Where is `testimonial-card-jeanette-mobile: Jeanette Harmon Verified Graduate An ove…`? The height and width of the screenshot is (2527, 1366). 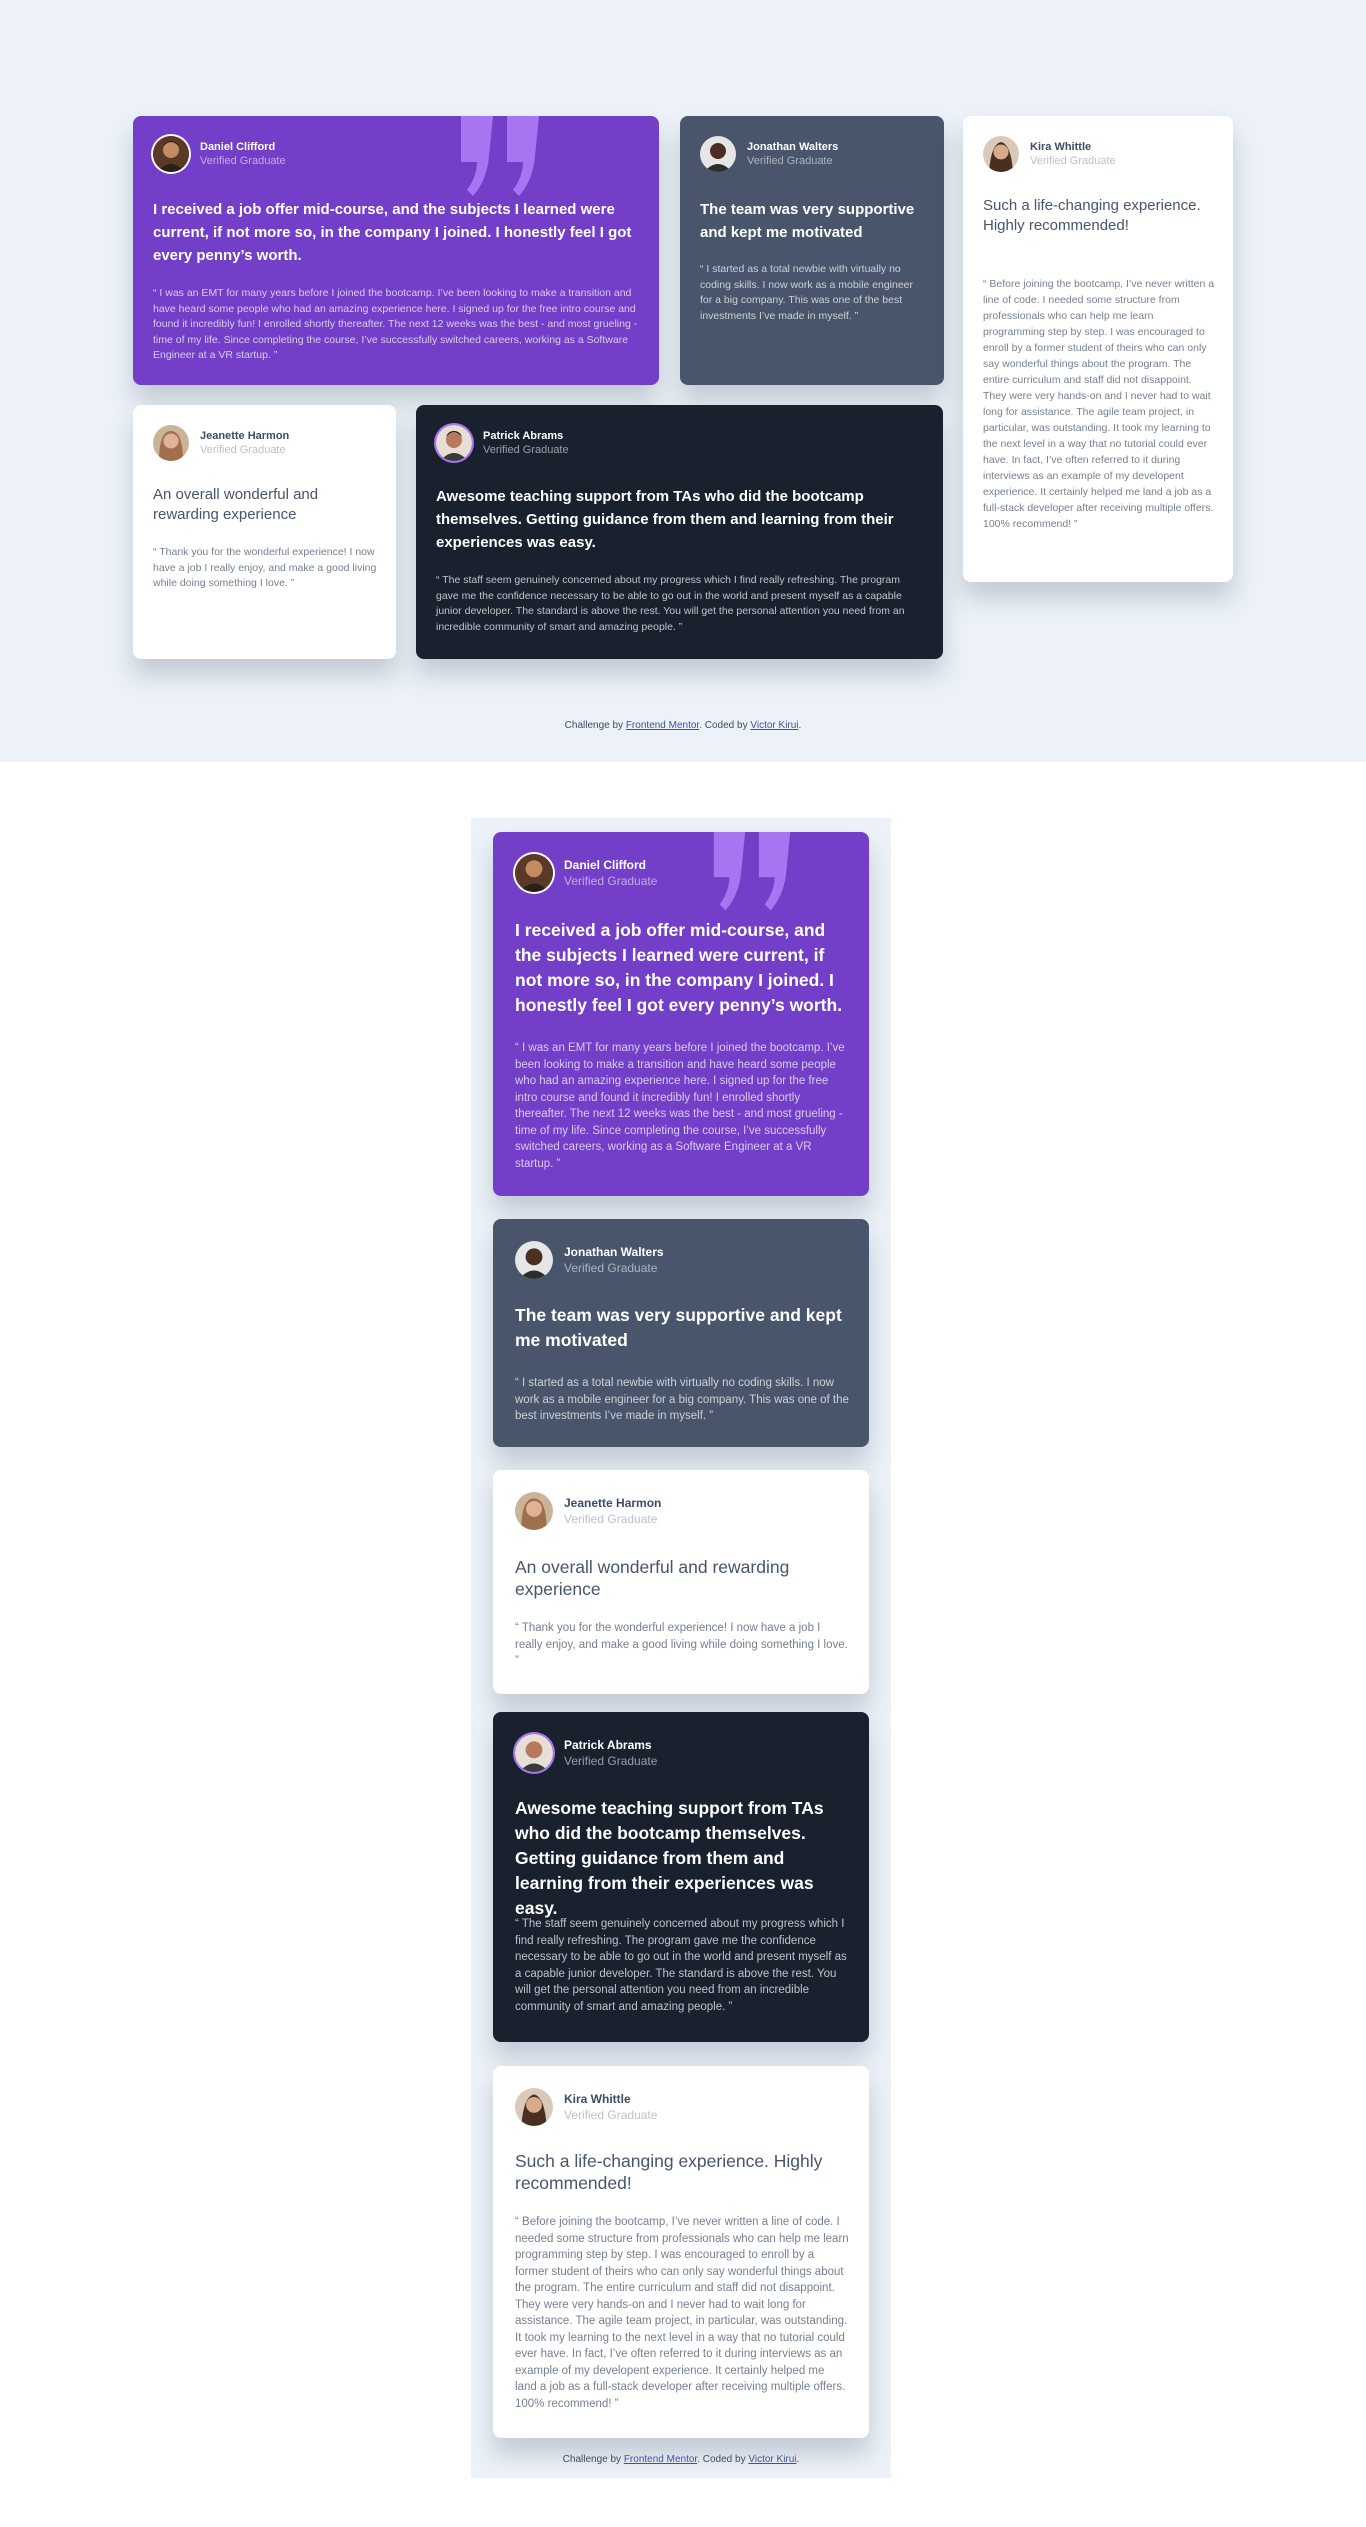 testimonial-card-jeanette-mobile: Jeanette Harmon Verified Graduate An ove… is located at coordinates (681, 1582).